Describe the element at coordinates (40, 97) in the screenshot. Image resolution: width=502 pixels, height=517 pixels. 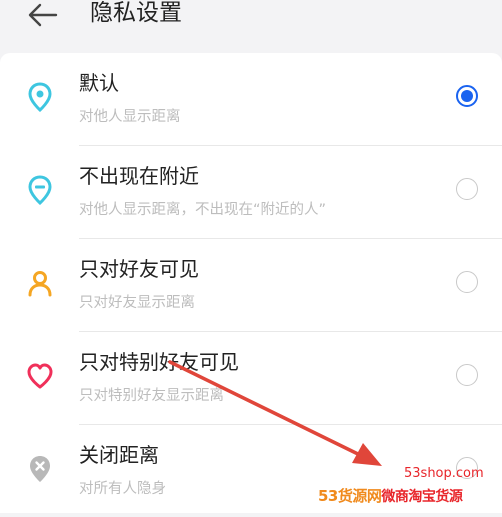
I see `location-pin-icon` at that location.